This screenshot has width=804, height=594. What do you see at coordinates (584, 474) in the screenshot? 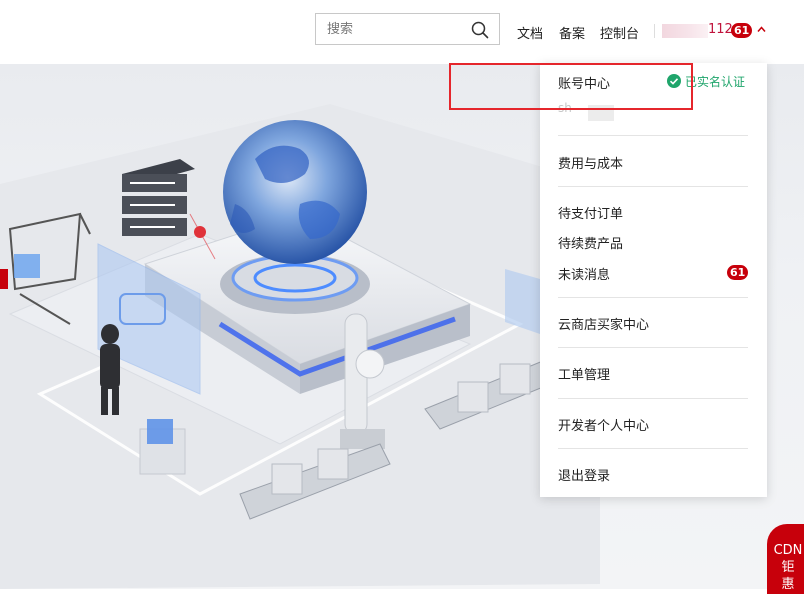
I see `menu-item-logout: 退出登录` at bounding box center [584, 474].